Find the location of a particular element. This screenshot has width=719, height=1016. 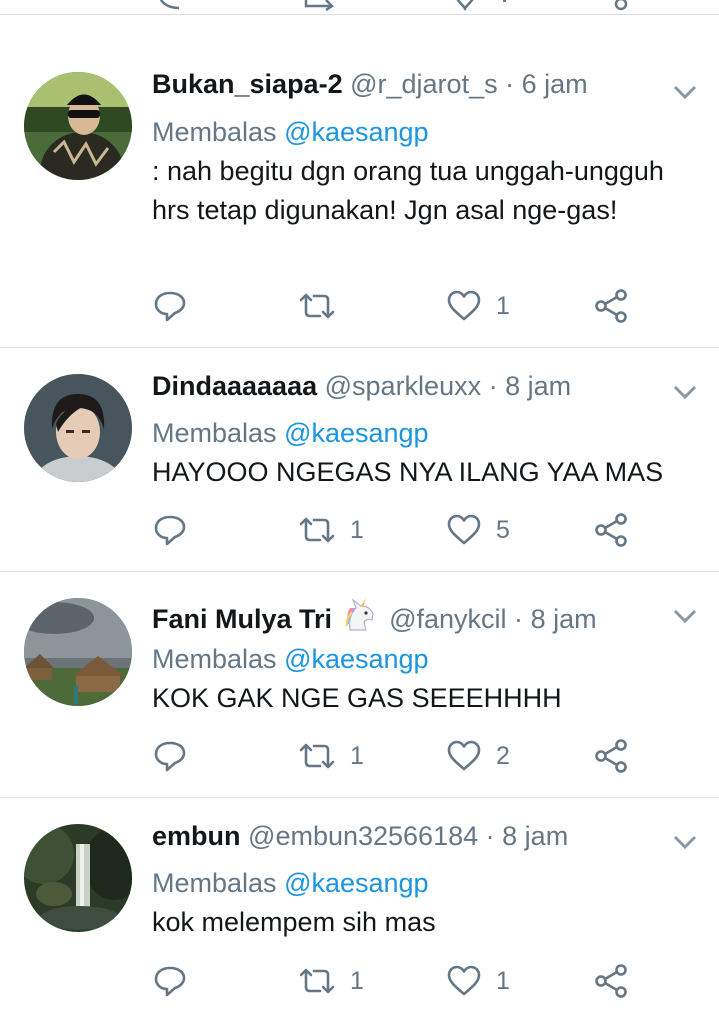

tweet-actions: 1 2 is located at coordinates (359, 756).